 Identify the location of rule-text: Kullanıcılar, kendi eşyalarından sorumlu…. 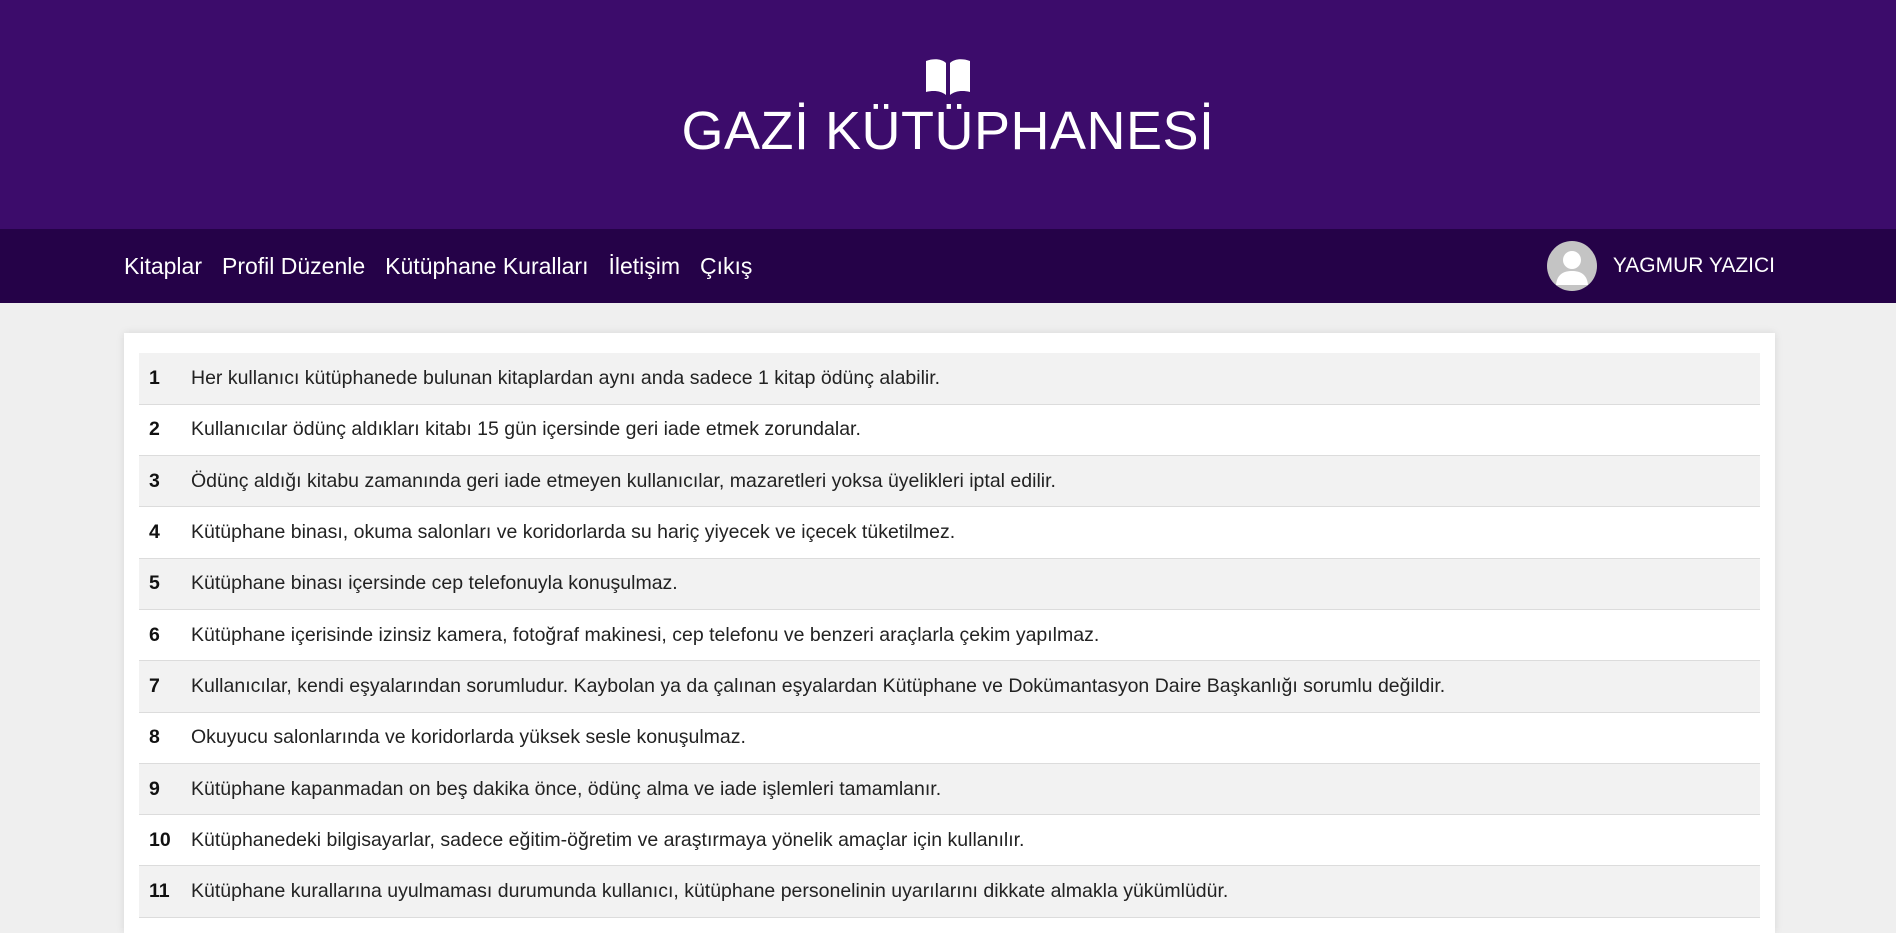
(975, 686).